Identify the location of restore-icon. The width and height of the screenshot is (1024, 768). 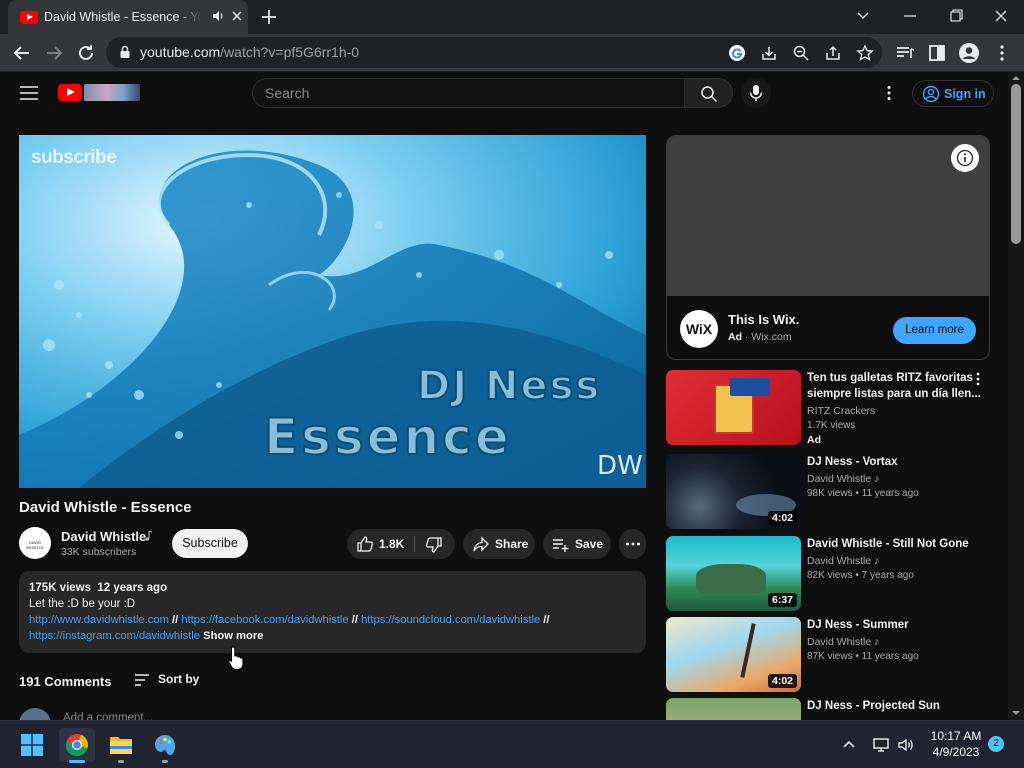
(955, 16).